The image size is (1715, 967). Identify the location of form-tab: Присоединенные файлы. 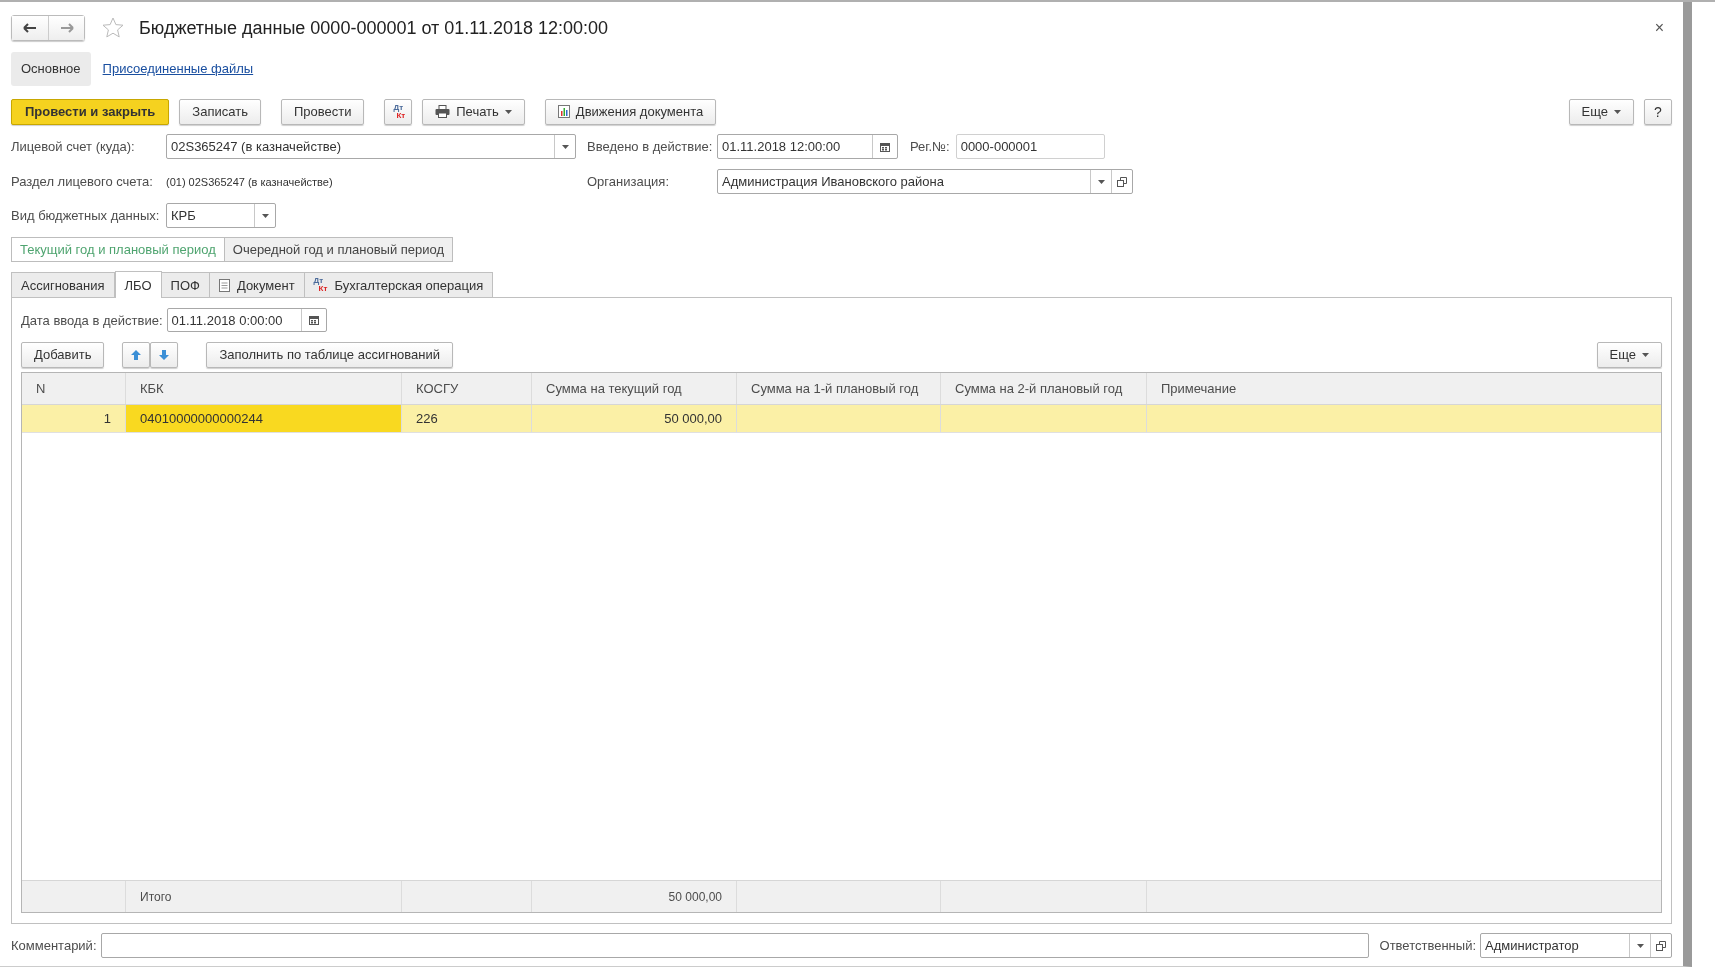
(178, 69).